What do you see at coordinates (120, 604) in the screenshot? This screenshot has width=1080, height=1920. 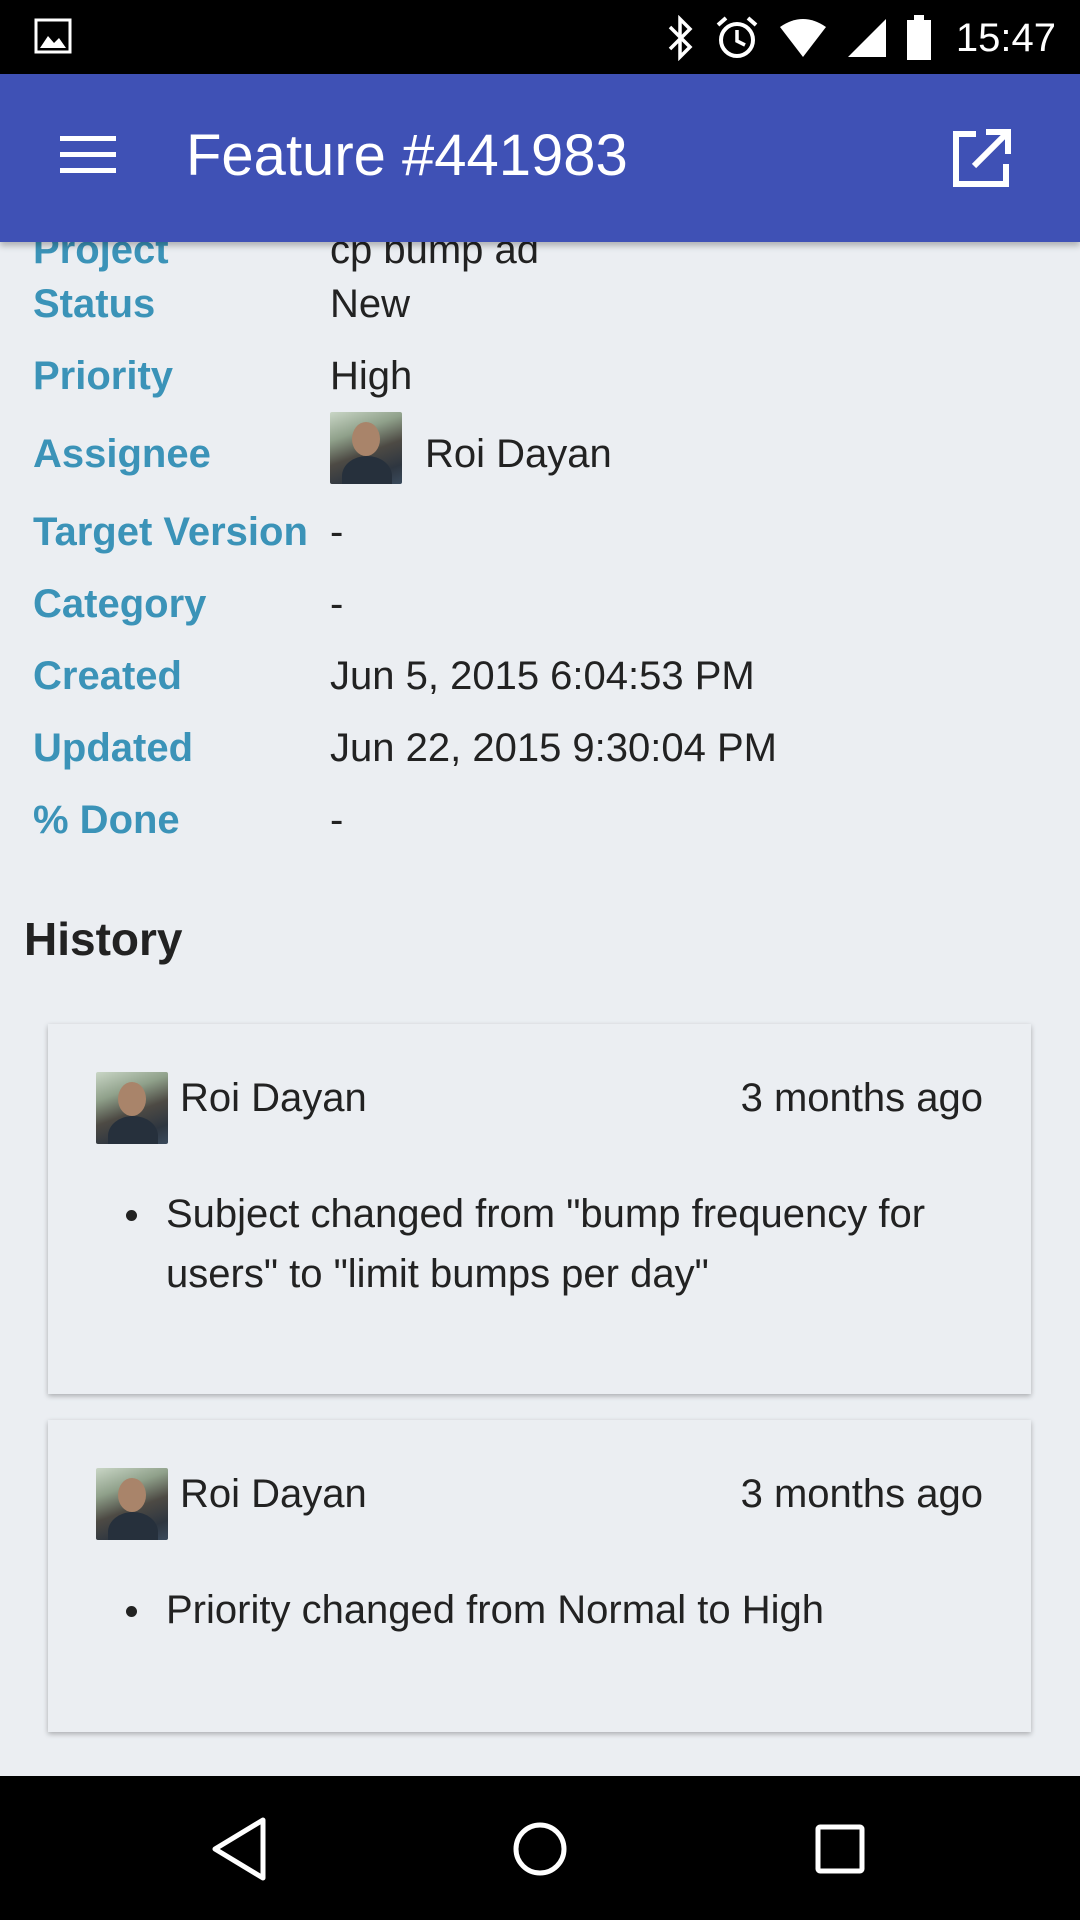 I see `detail-label: Category` at bounding box center [120, 604].